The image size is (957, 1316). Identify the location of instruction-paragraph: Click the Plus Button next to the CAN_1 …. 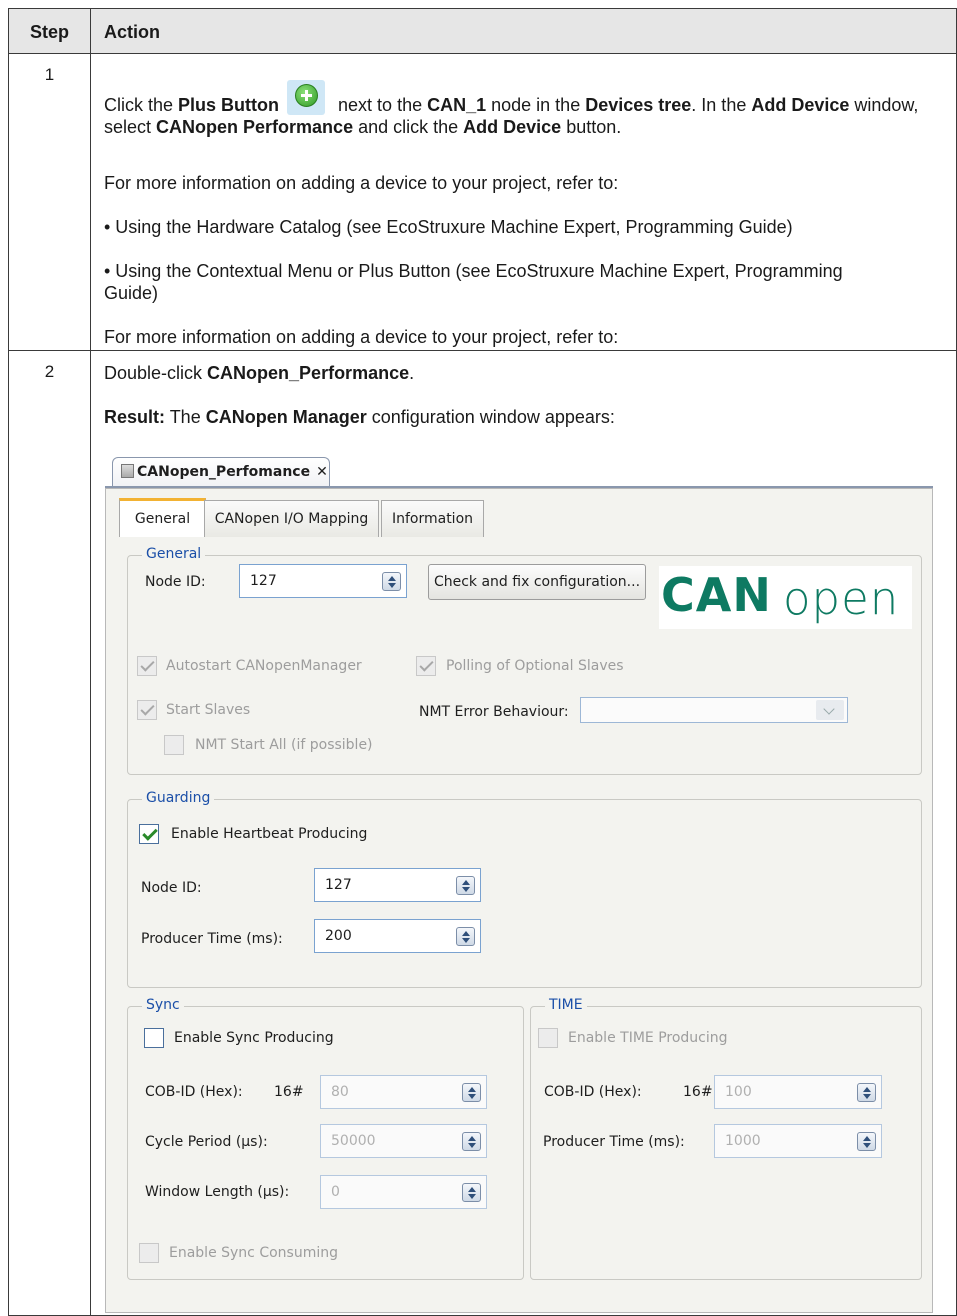
(528, 109).